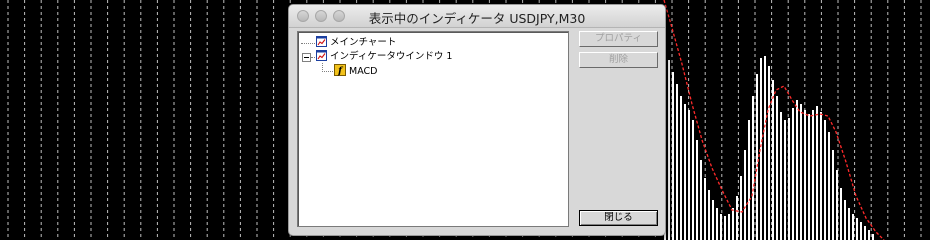 This screenshot has height=240, width=930. Describe the element at coordinates (363, 42) in the screenshot. I see `tree-item-label: メインチャート` at that location.